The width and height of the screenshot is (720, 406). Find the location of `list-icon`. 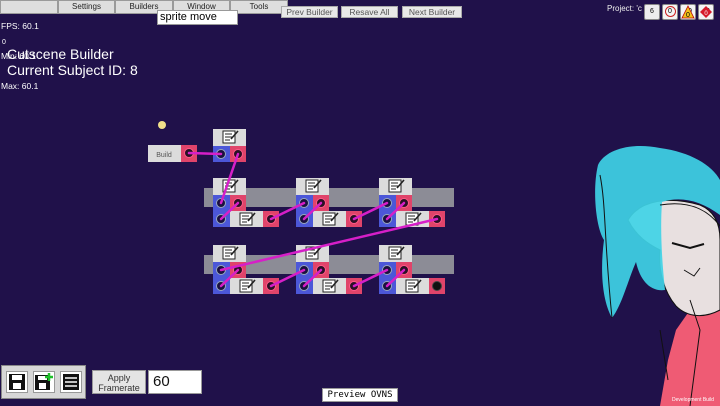

list-icon is located at coordinates (71, 382).